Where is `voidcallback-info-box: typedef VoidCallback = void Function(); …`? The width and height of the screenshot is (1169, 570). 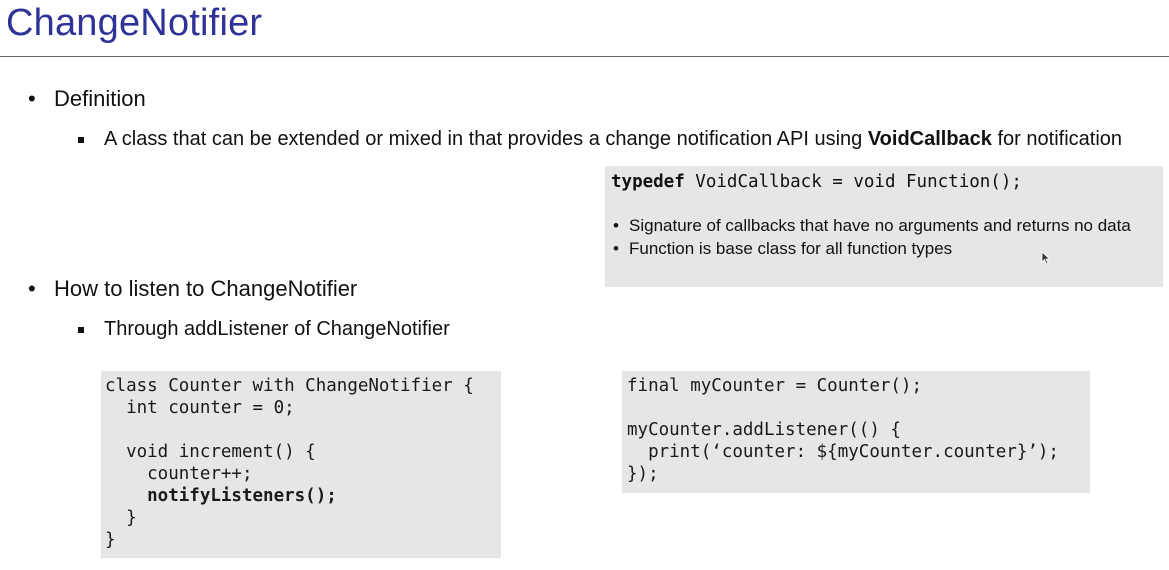 voidcallback-info-box: typedef VoidCallback = void Function(); … is located at coordinates (884, 226).